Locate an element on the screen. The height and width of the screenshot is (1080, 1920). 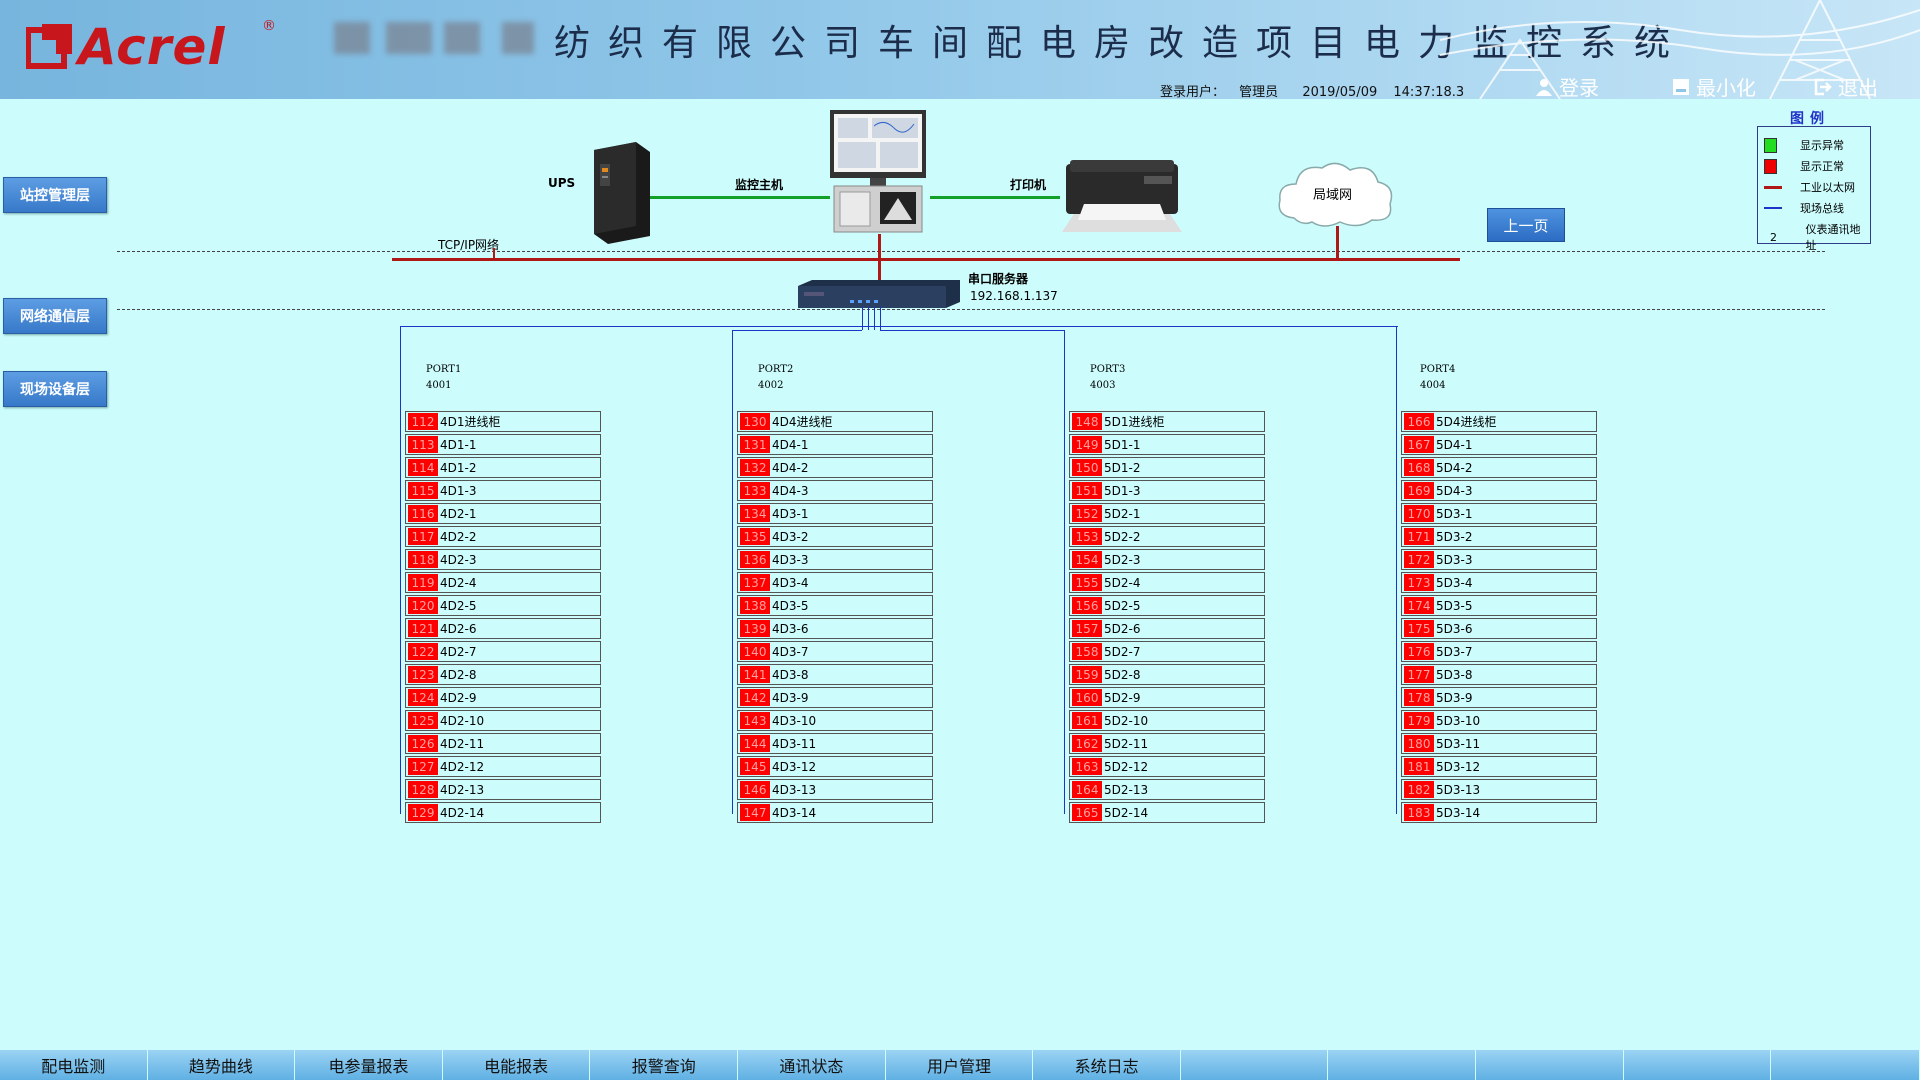
device-row: 135 4D3-2 is located at coordinates (835, 536).